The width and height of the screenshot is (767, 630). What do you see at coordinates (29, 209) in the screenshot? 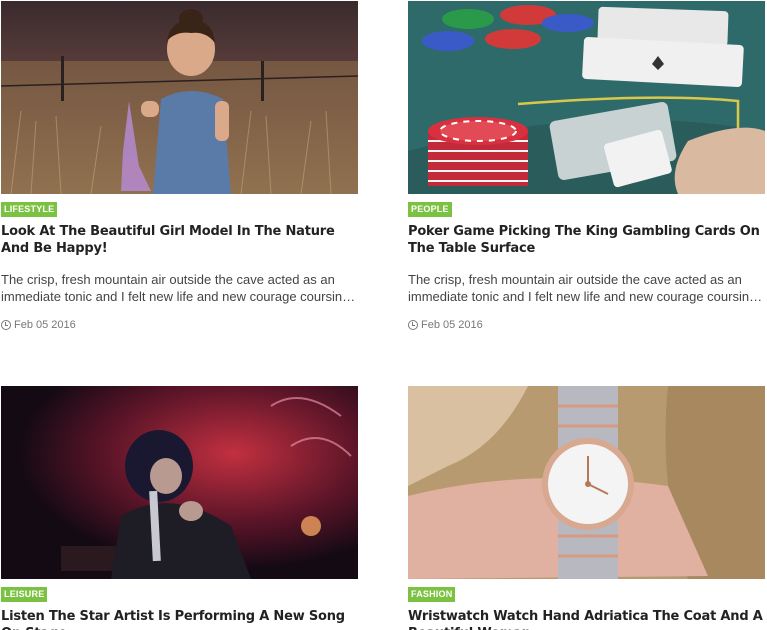
I see `category-badge: LIFESTYLE` at bounding box center [29, 209].